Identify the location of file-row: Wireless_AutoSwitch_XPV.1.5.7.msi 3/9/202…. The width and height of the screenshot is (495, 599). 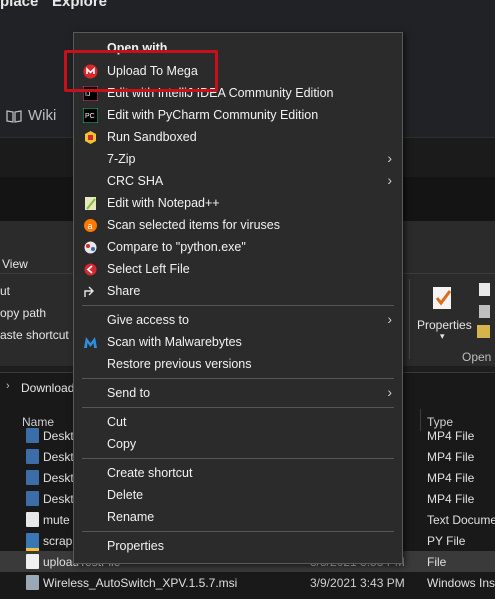
(247, 582).